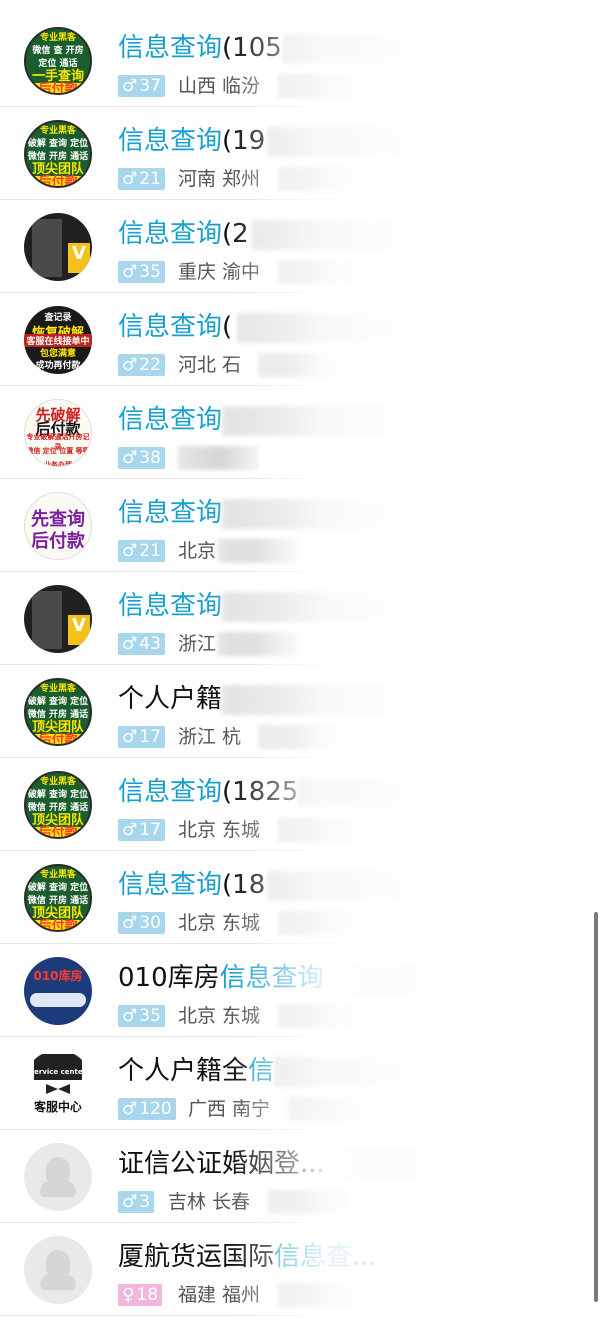 Image resolution: width=600 pixels, height=1320 pixels. What do you see at coordinates (150, 179) in the screenshot?
I see `age-text: 21` at bounding box center [150, 179].